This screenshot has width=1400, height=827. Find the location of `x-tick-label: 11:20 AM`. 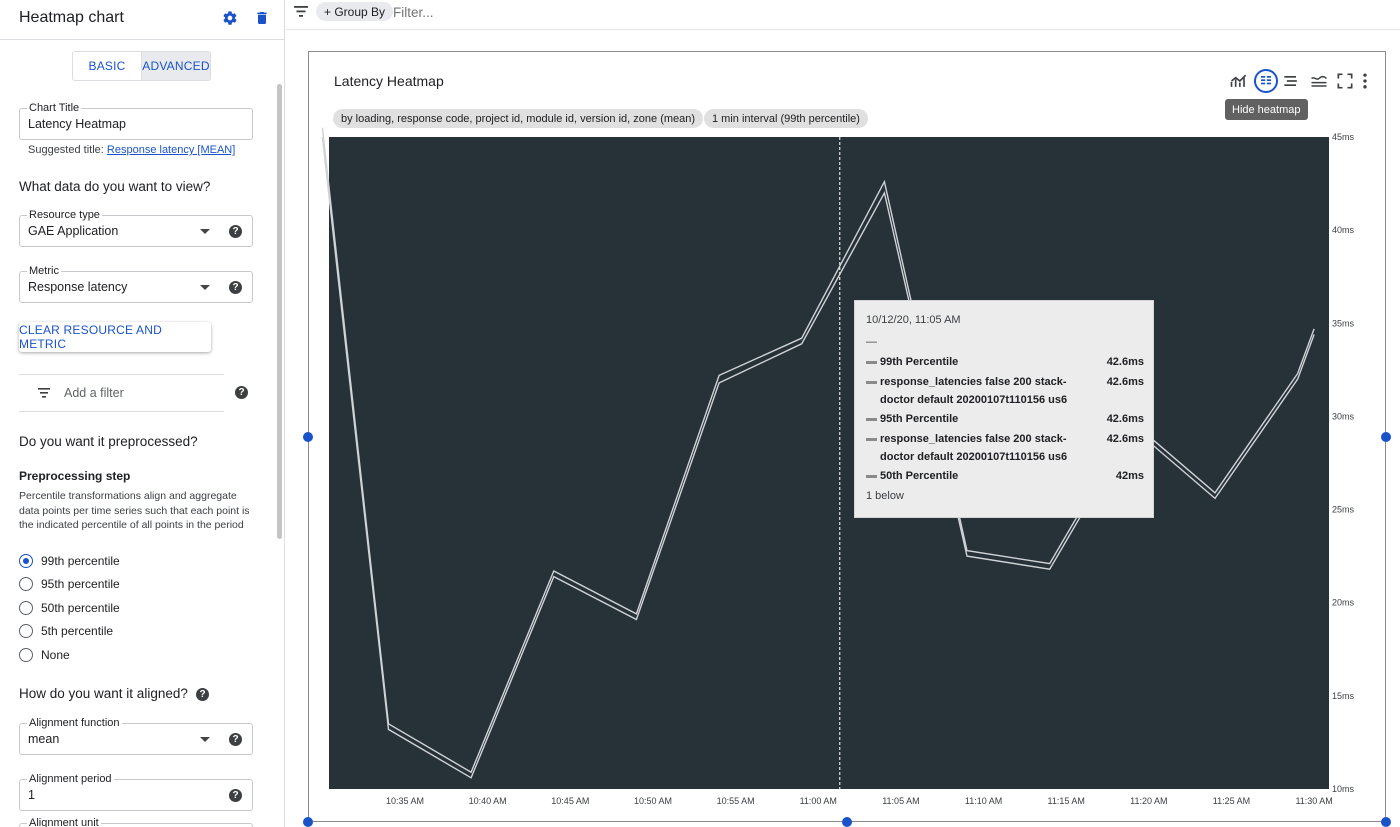

x-tick-label: 11:20 AM is located at coordinates (1148, 801).